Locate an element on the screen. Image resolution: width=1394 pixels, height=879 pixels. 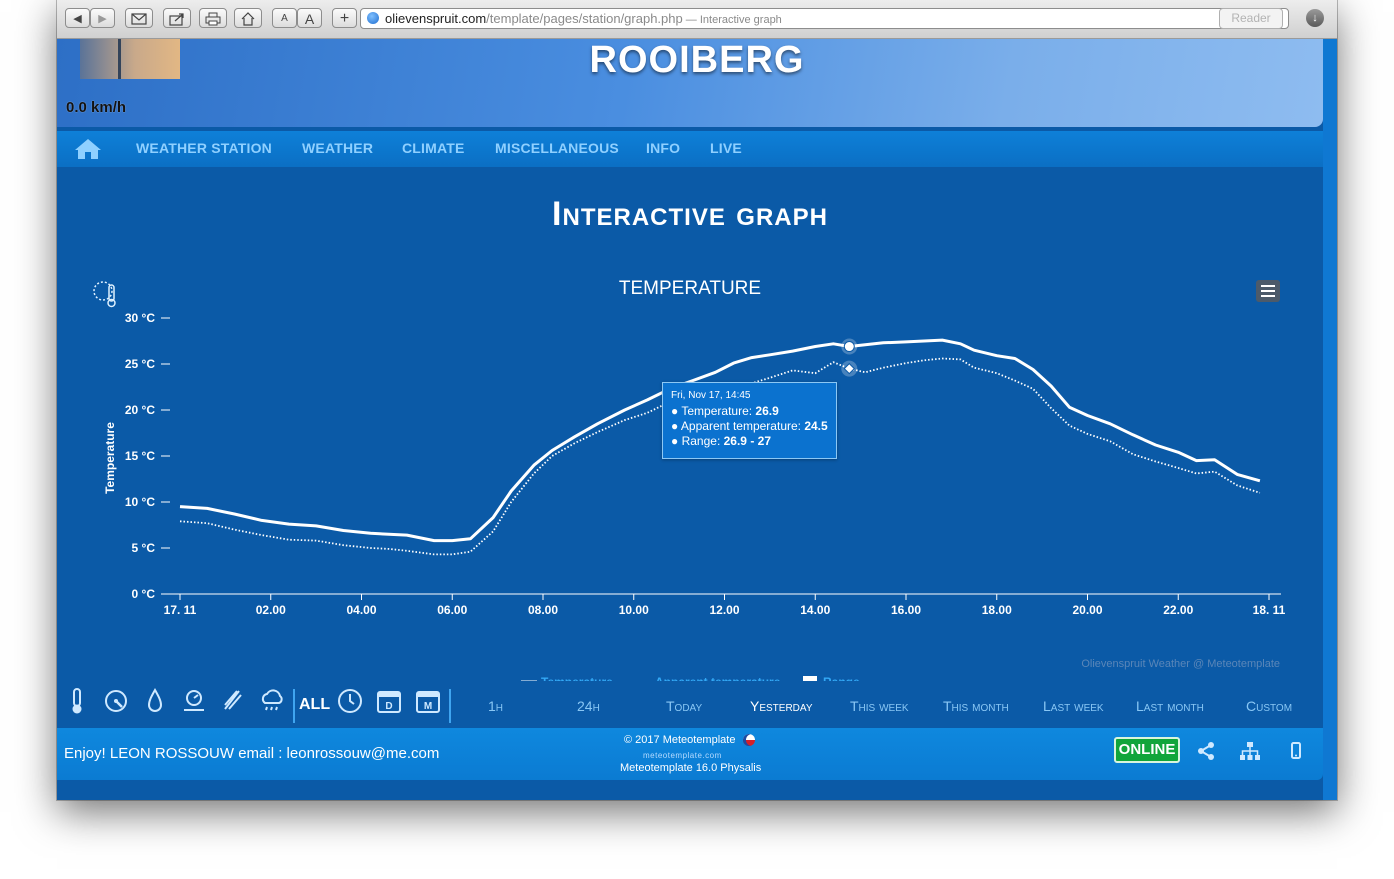
tooltip-date: Fri, Nov 17, 14:45 is located at coordinates (711, 395).